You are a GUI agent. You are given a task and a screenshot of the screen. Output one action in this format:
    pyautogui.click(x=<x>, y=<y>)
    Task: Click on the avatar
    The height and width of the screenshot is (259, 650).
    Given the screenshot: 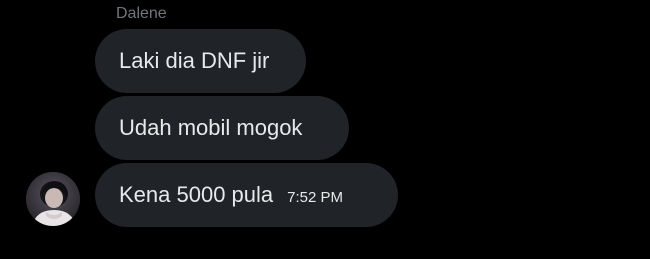 What is the action you would take?
    pyautogui.click(x=53, y=199)
    